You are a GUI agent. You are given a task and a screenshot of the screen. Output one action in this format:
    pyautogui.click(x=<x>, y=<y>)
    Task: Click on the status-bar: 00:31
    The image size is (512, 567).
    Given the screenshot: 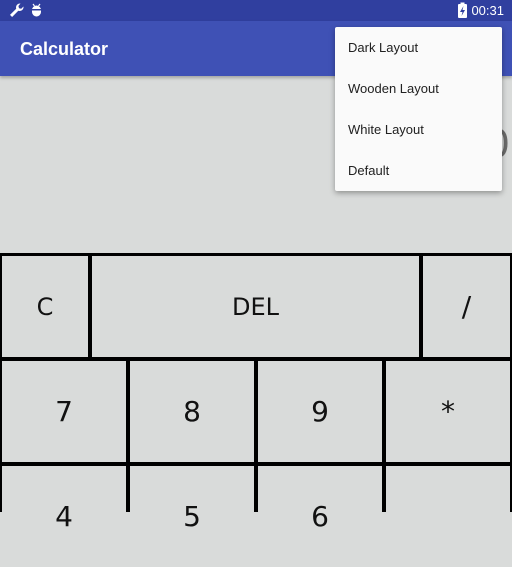 What is the action you would take?
    pyautogui.click(x=256, y=10)
    